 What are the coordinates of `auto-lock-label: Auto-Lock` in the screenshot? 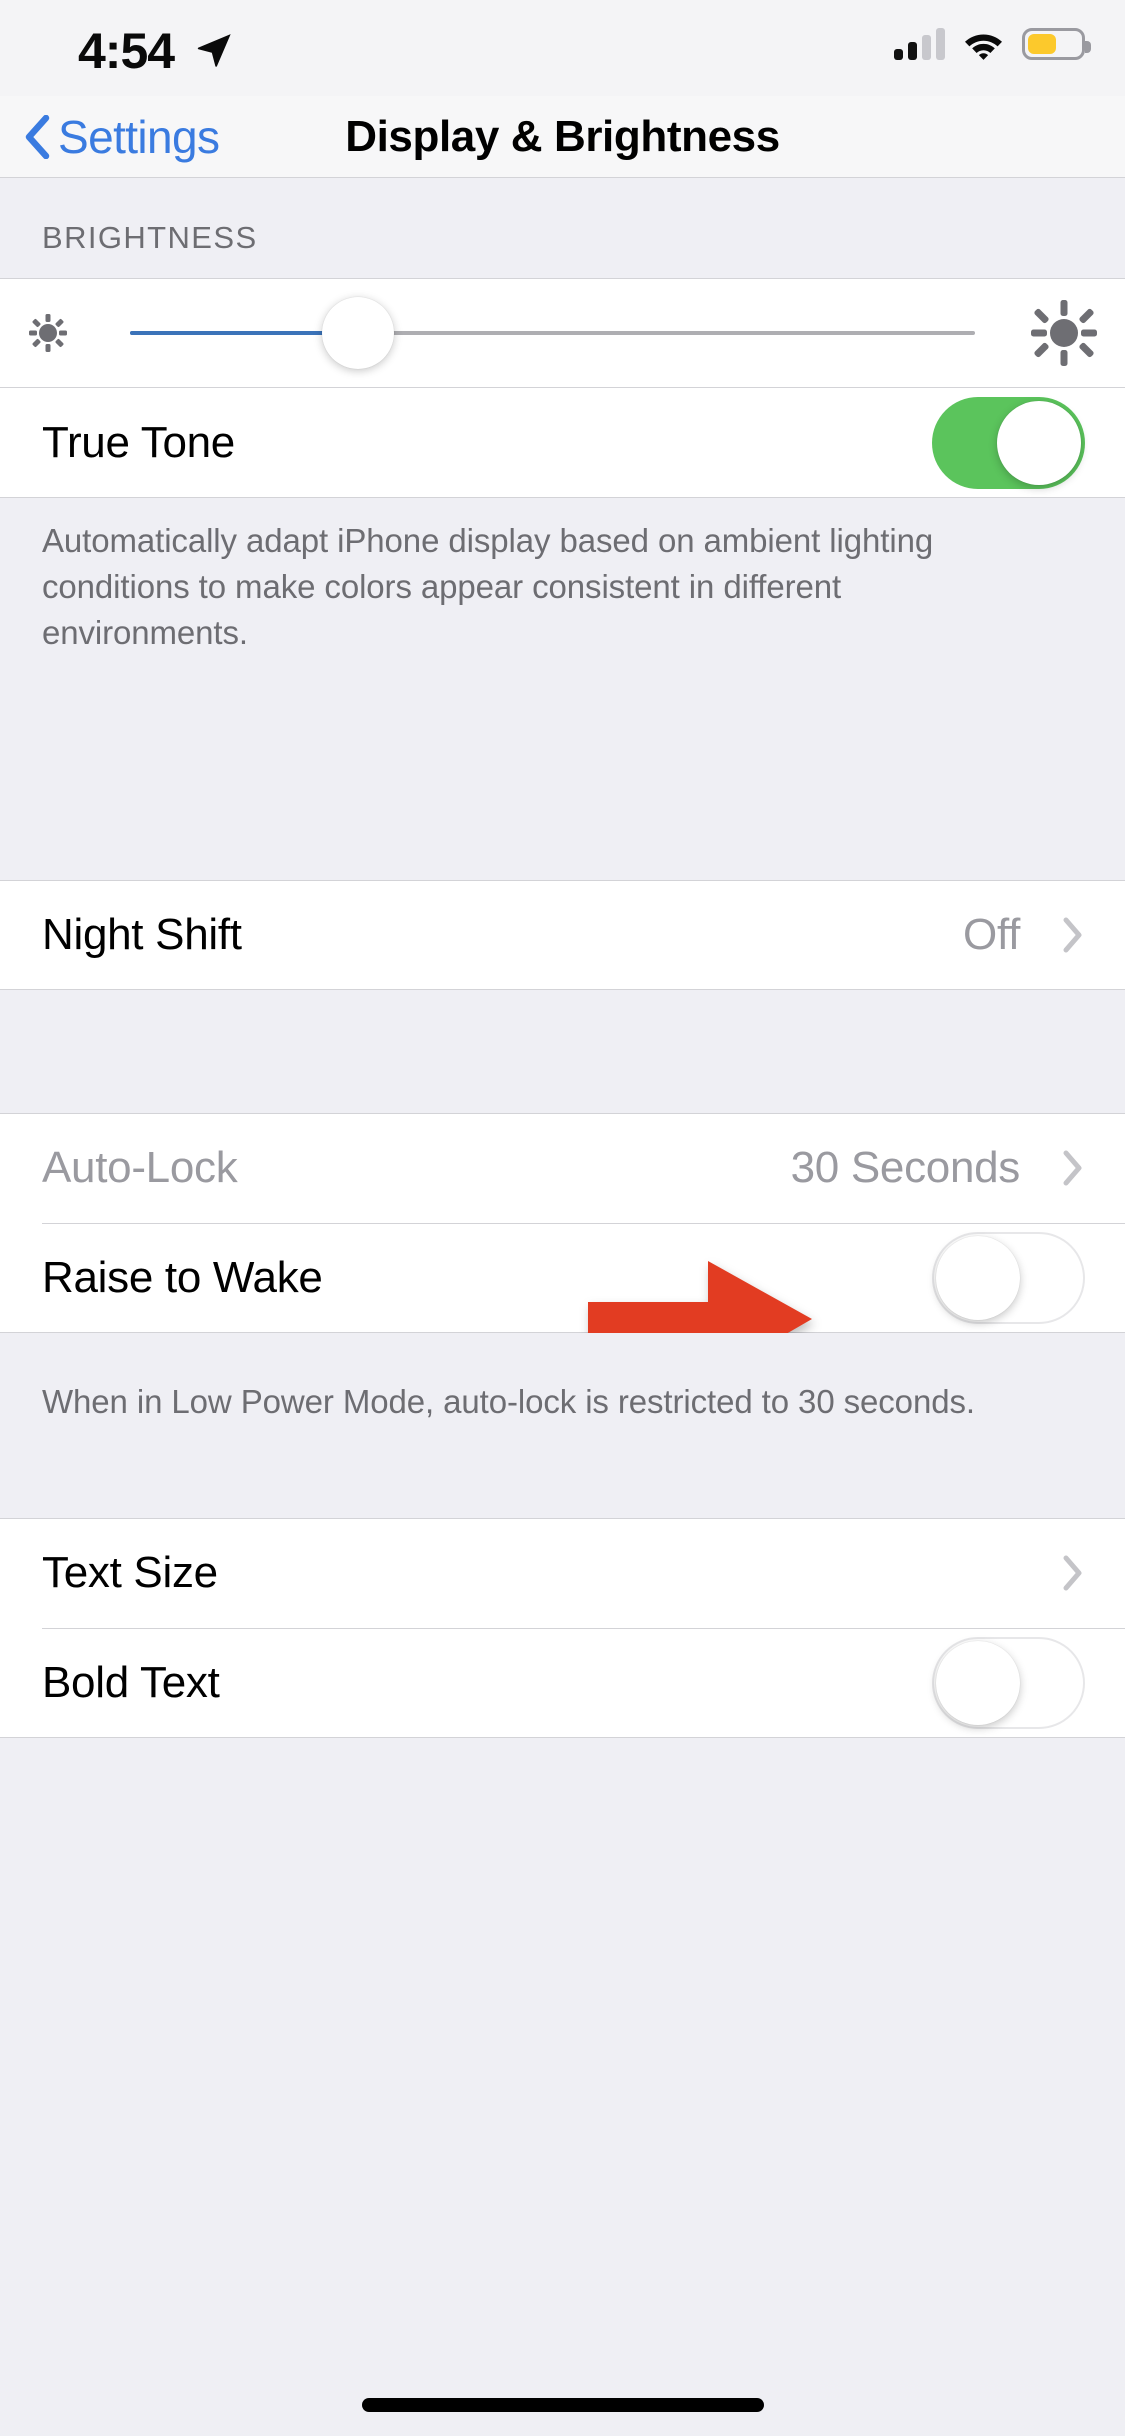 It's located at (140, 1167).